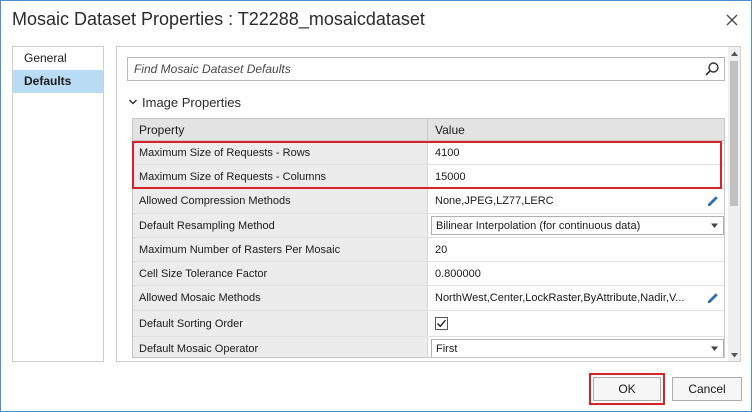 This screenshot has height=412, width=752. I want to click on column-header-property: Property, so click(280, 130).